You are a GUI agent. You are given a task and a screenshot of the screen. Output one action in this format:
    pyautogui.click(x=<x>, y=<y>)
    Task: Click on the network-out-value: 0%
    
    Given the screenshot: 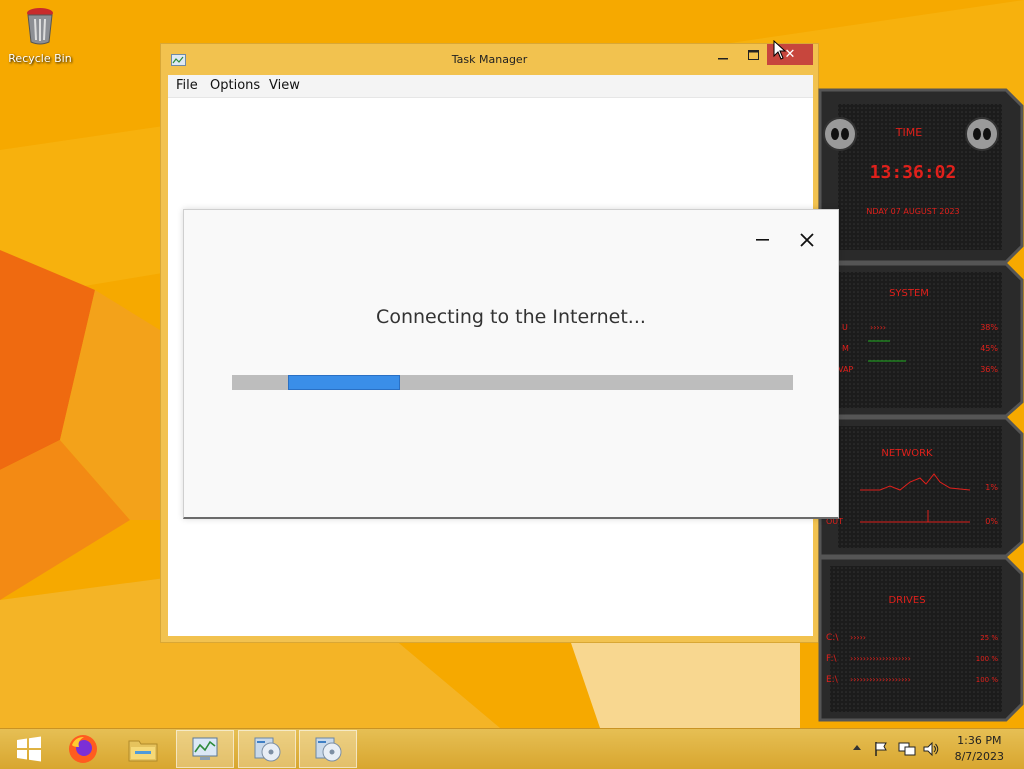 What is the action you would take?
    pyautogui.click(x=991, y=521)
    